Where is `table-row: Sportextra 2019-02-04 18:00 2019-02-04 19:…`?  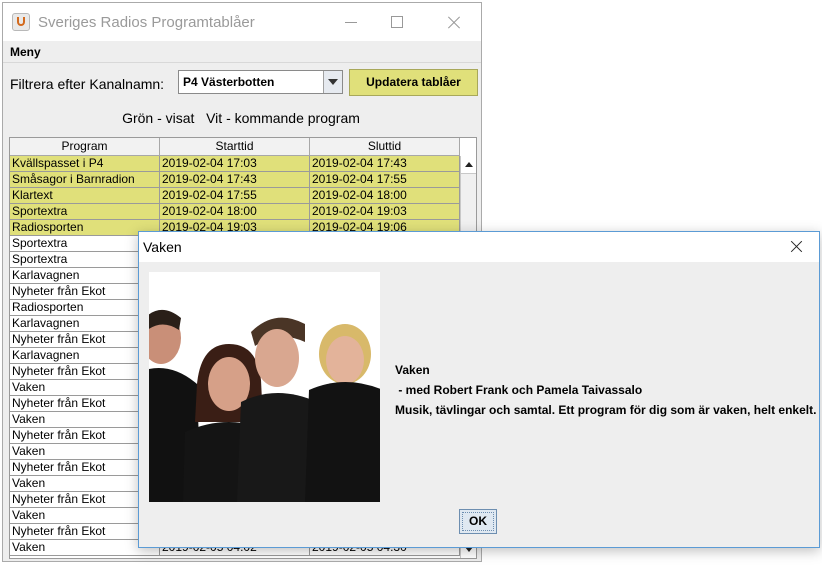
table-row: Sportextra 2019-02-04 18:00 2019-02-04 19:… is located at coordinates (235, 212).